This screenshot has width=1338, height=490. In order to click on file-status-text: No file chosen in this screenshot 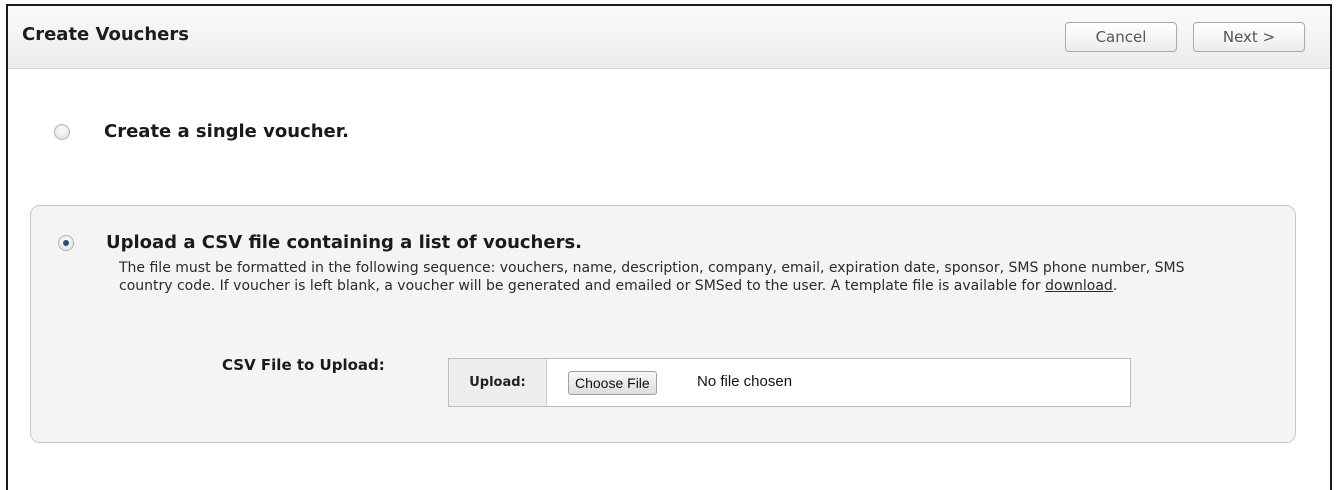, I will do `click(745, 381)`.